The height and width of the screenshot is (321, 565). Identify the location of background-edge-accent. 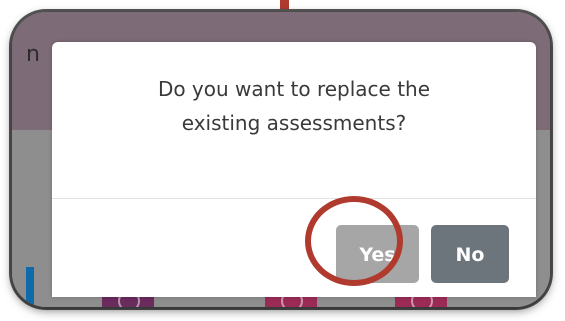
(30, 287).